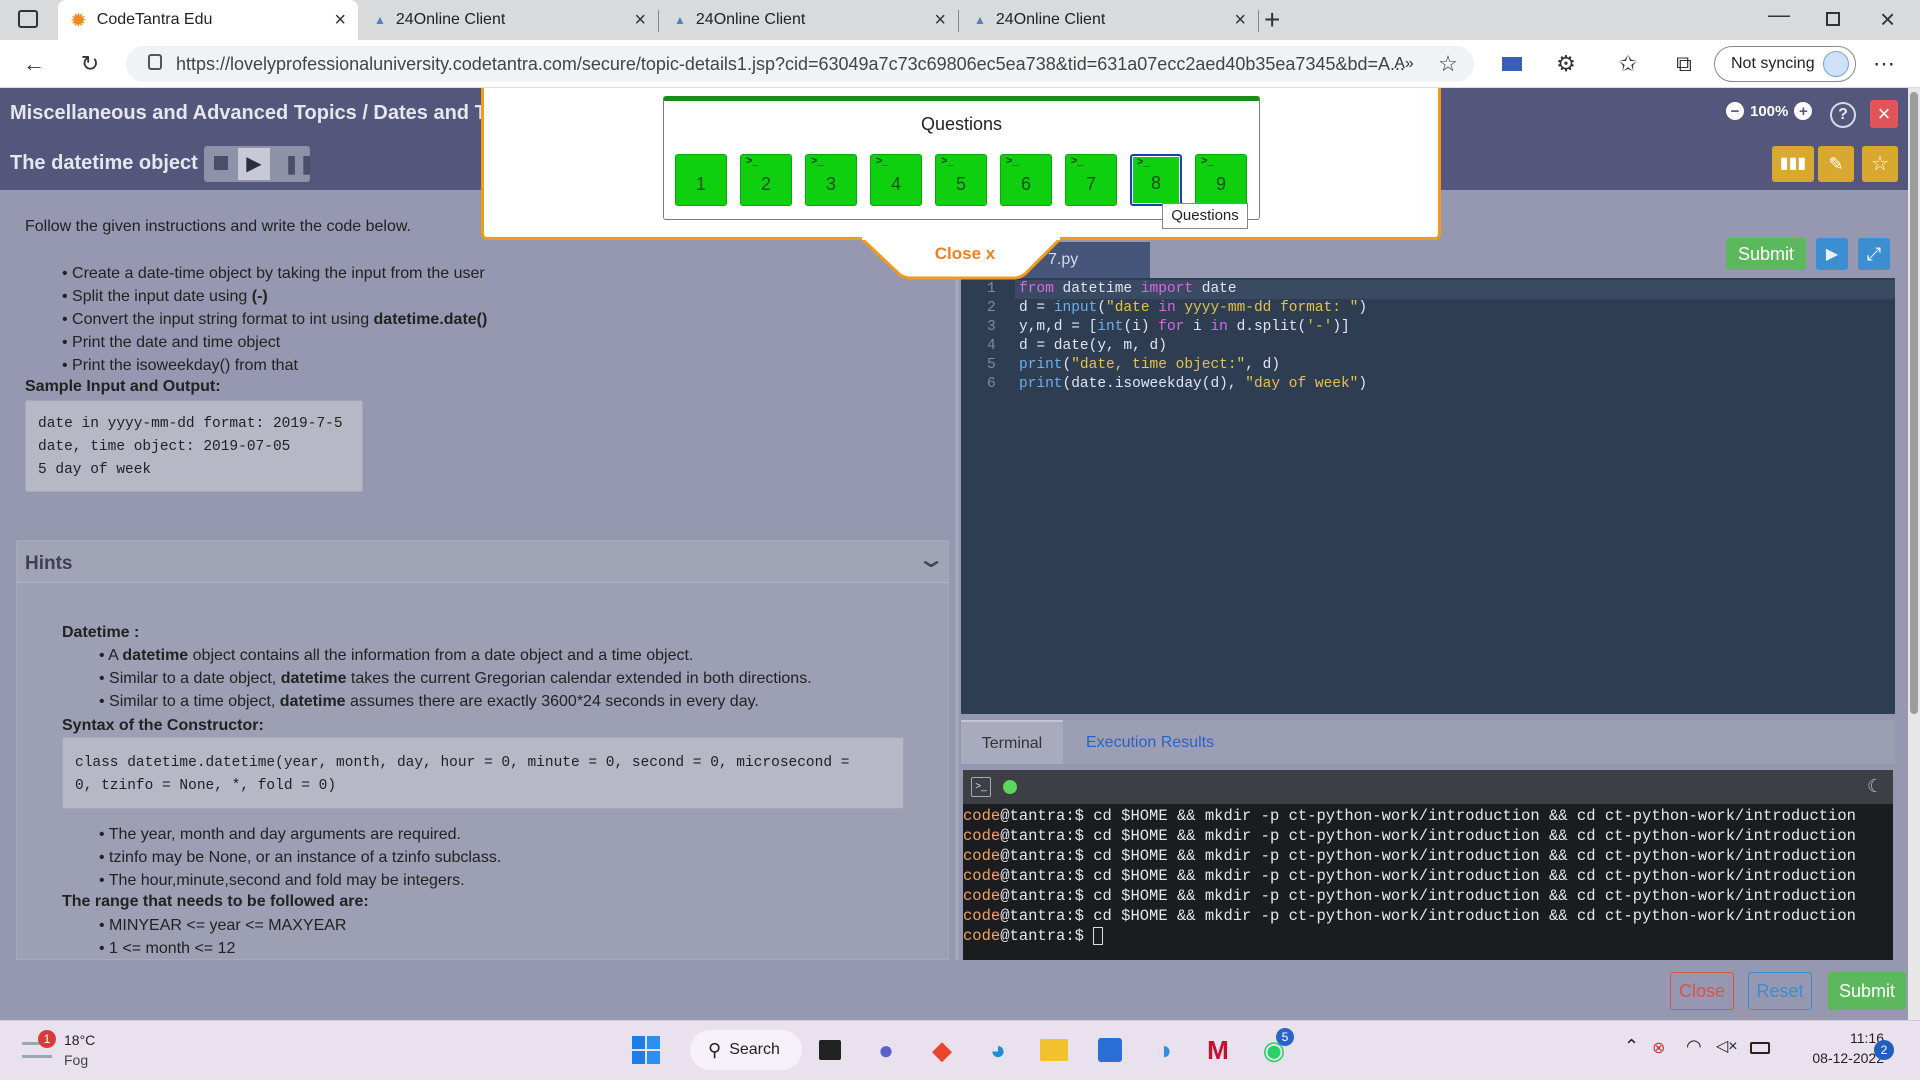  Describe the element at coordinates (1914, 403) in the screenshot. I see `scrollbar-thumb` at that location.